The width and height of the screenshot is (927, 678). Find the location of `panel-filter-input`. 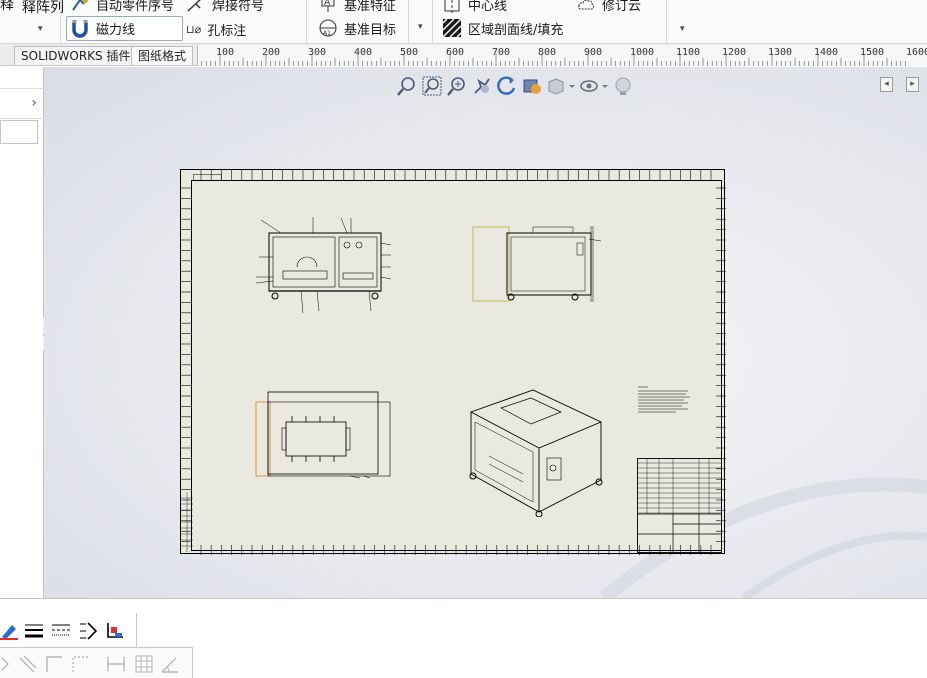

panel-filter-input is located at coordinates (19, 132).